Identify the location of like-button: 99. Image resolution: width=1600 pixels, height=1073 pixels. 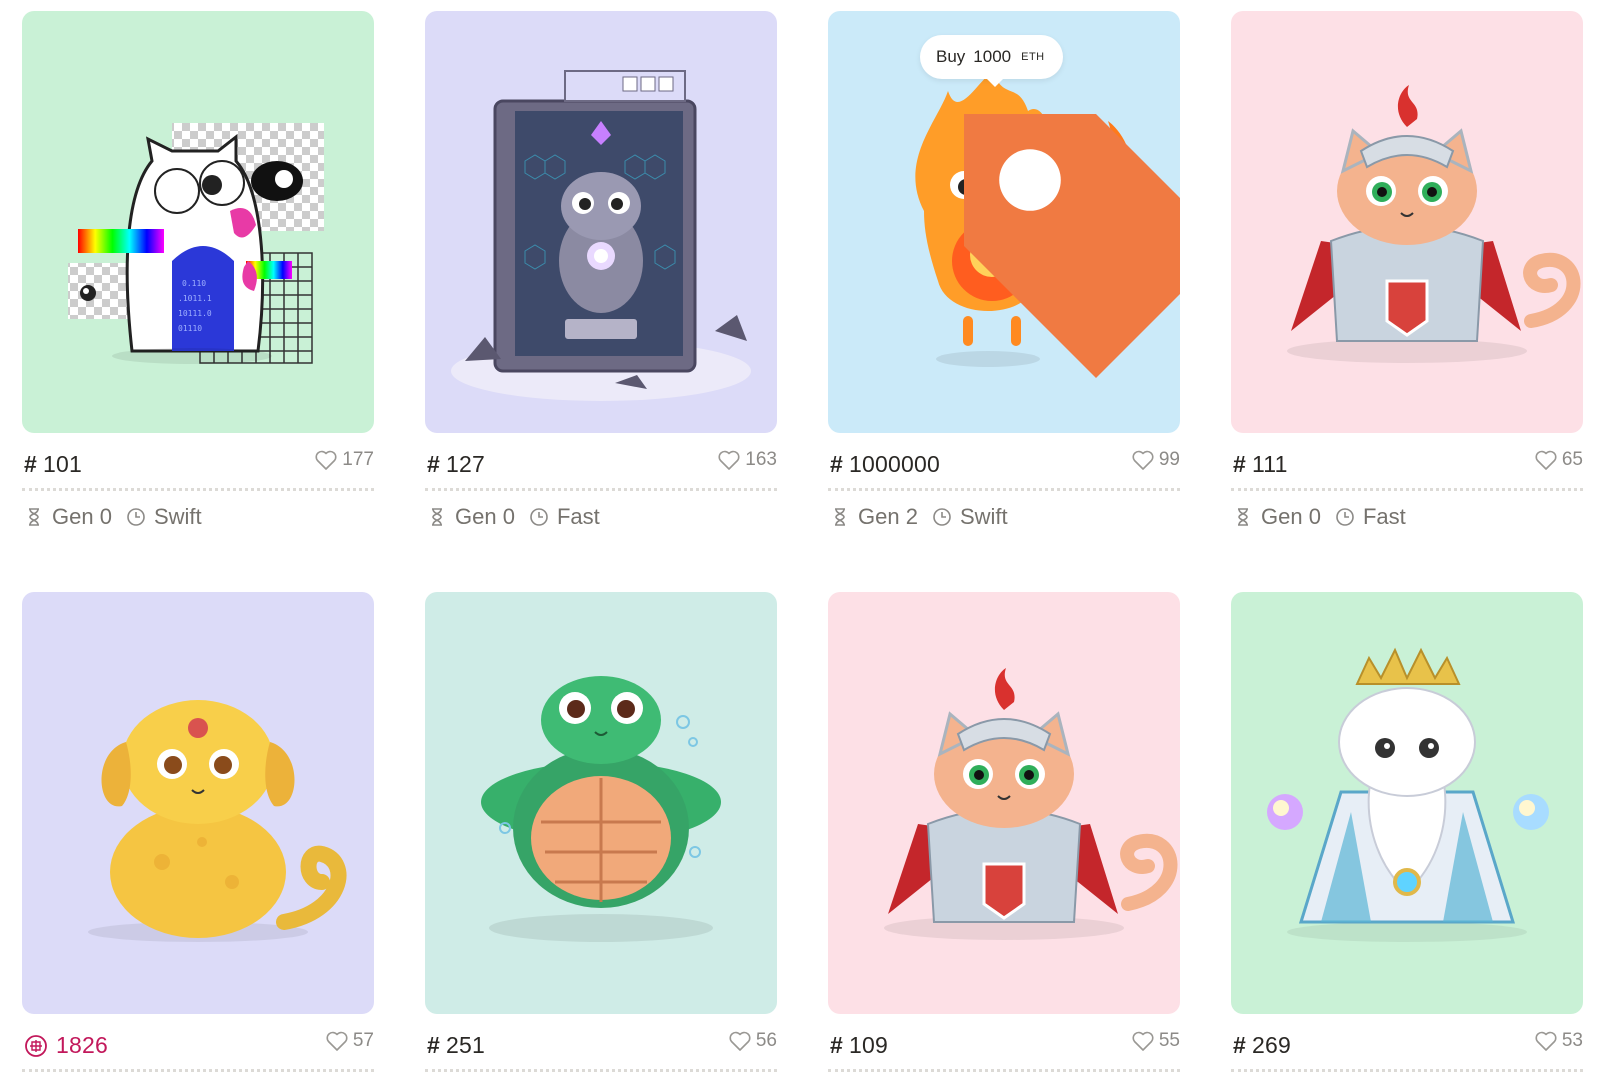
(1155, 460).